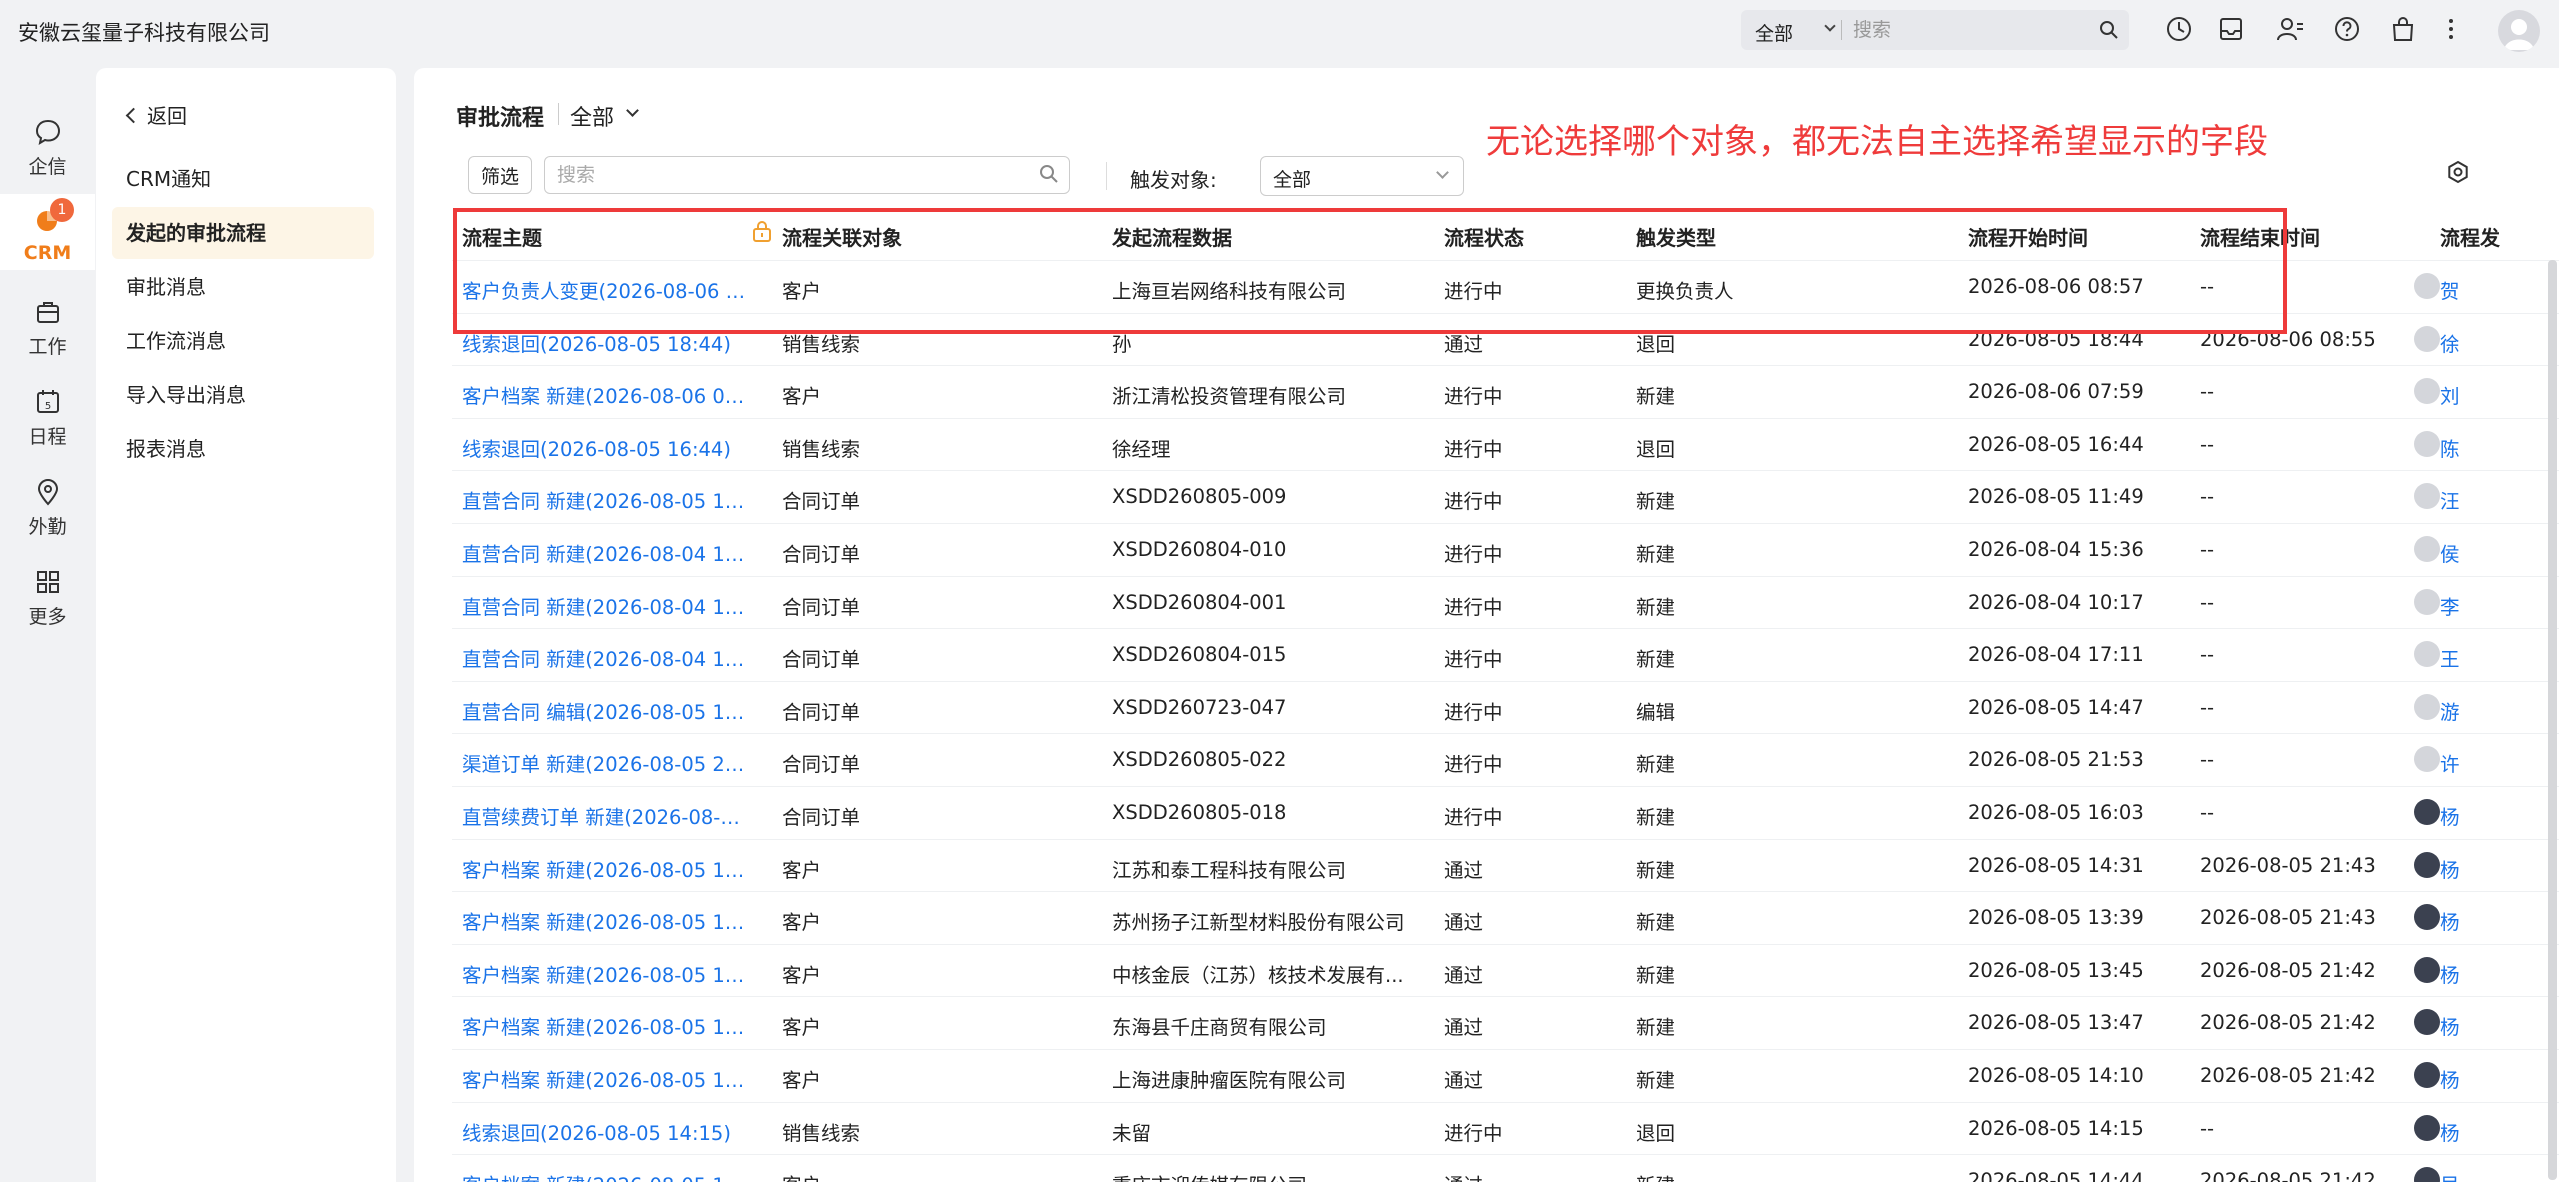 This screenshot has width=2559, height=1182. What do you see at coordinates (607, 499) in the screenshot?
I see `flow-subject-link: 直营合同 新建(2026-08-05 11:49)` at bounding box center [607, 499].